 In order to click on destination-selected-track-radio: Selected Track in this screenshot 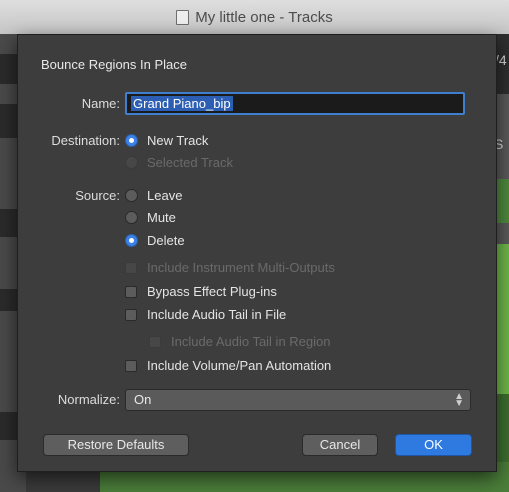, I will do `click(179, 162)`.